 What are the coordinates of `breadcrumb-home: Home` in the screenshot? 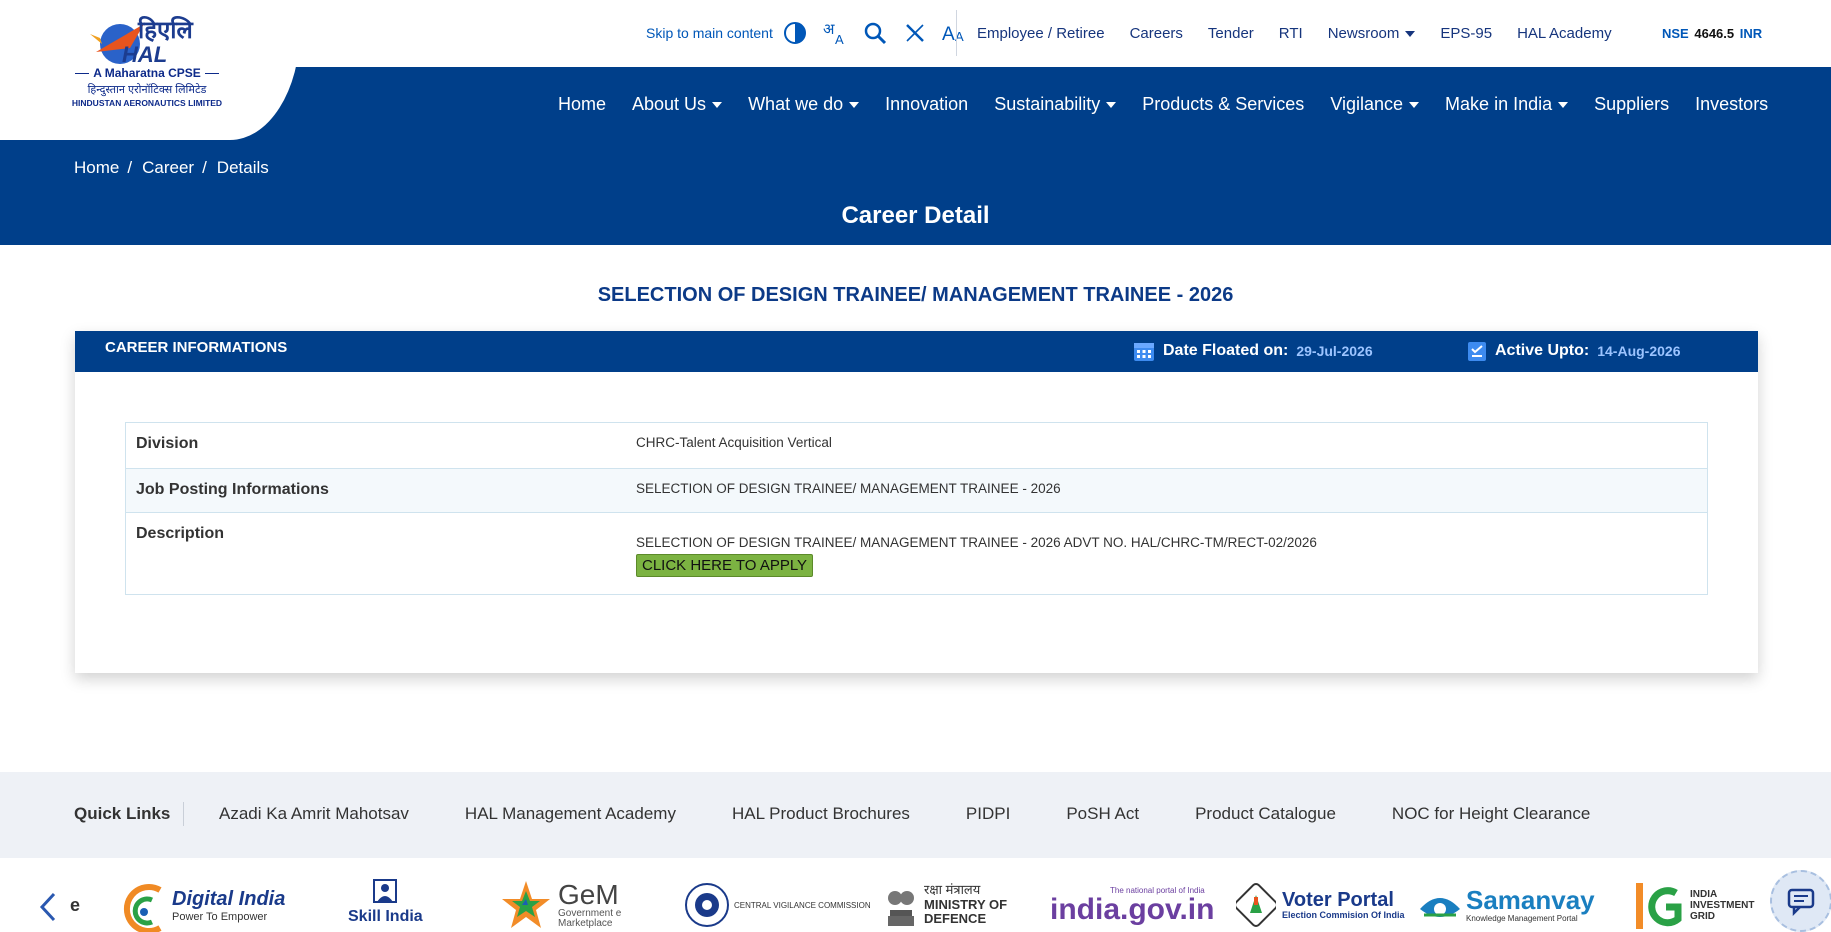 It's located at (96, 168).